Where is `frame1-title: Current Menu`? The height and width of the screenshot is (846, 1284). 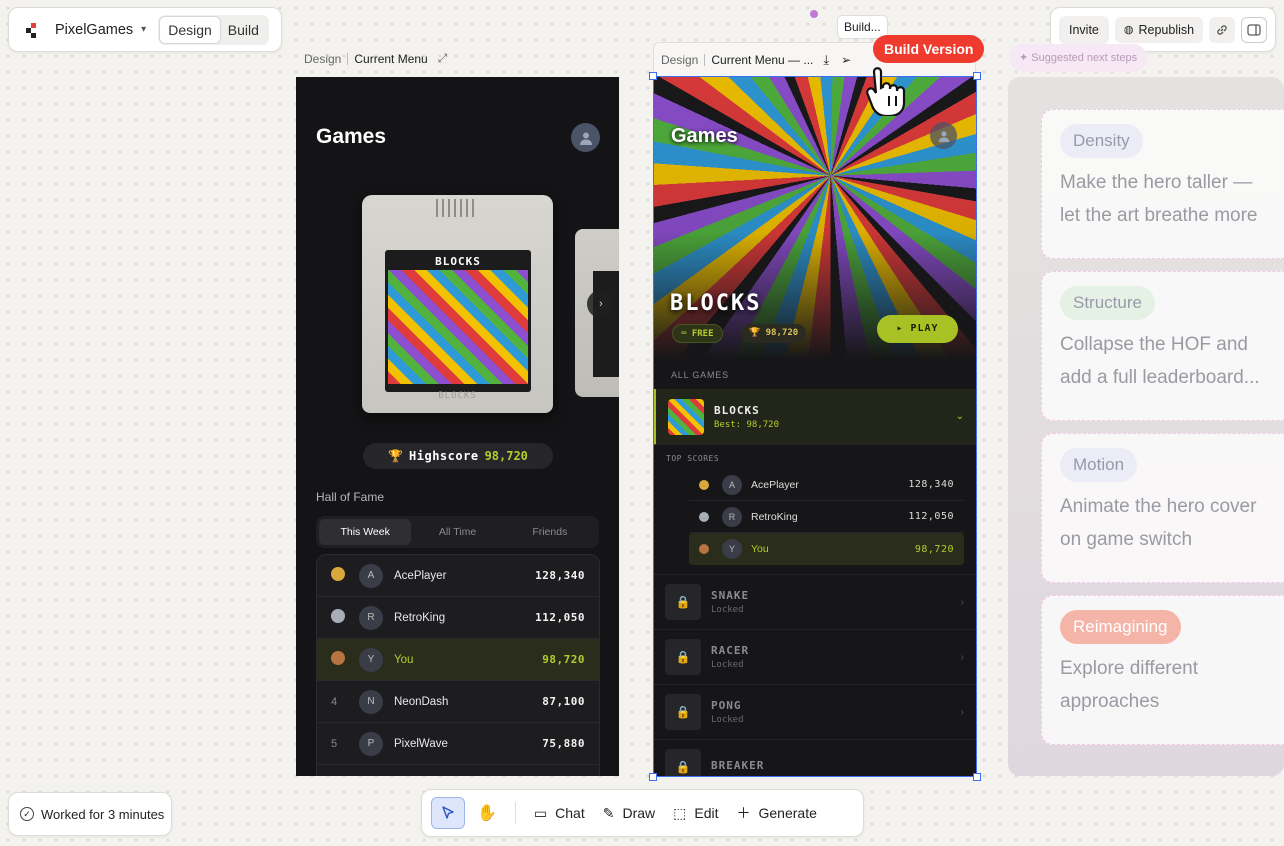
frame1-title: Current Menu is located at coordinates (390, 59).